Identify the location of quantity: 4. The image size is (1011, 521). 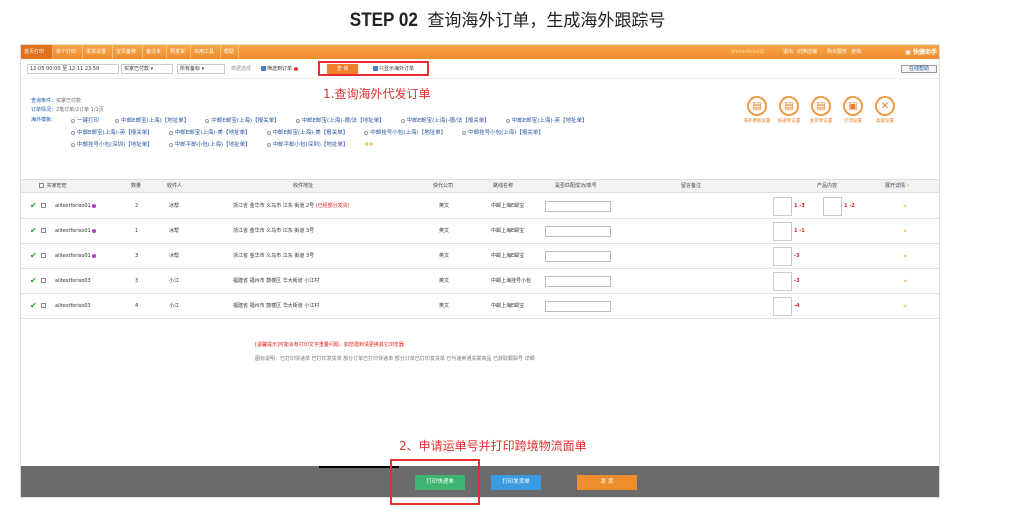
(137, 306).